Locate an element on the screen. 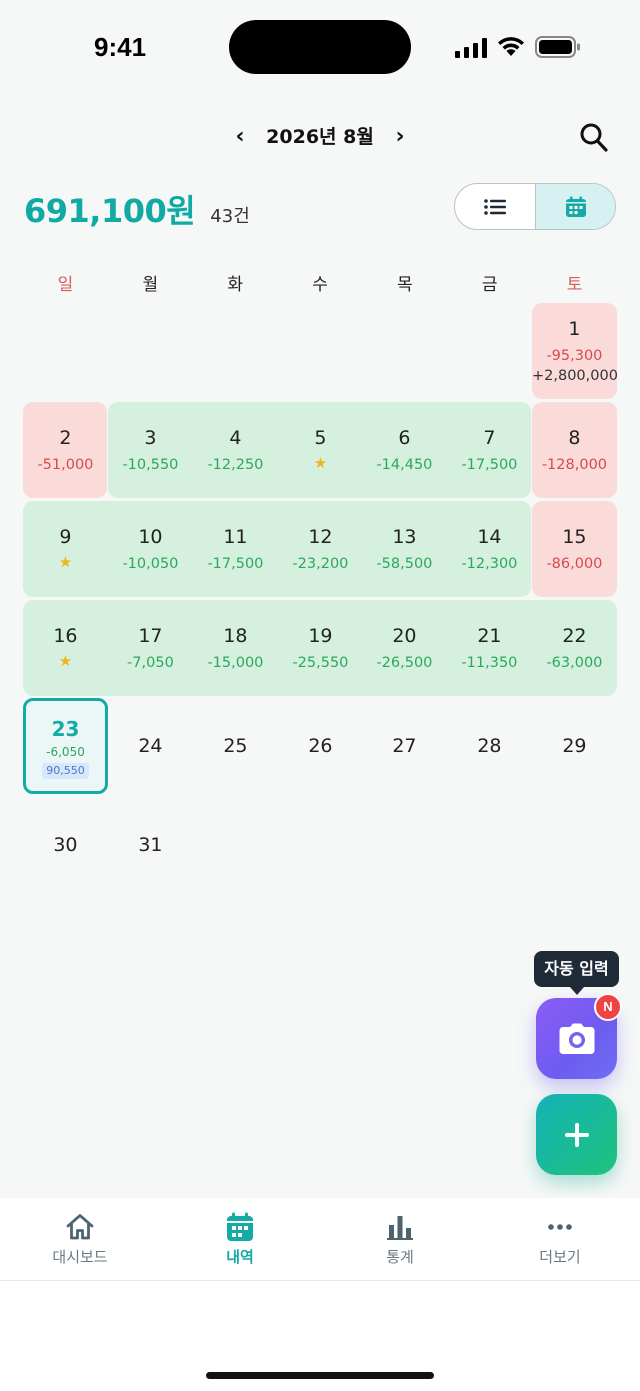  calendar-day: 6 -14,450 is located at coordinates (404, 450).